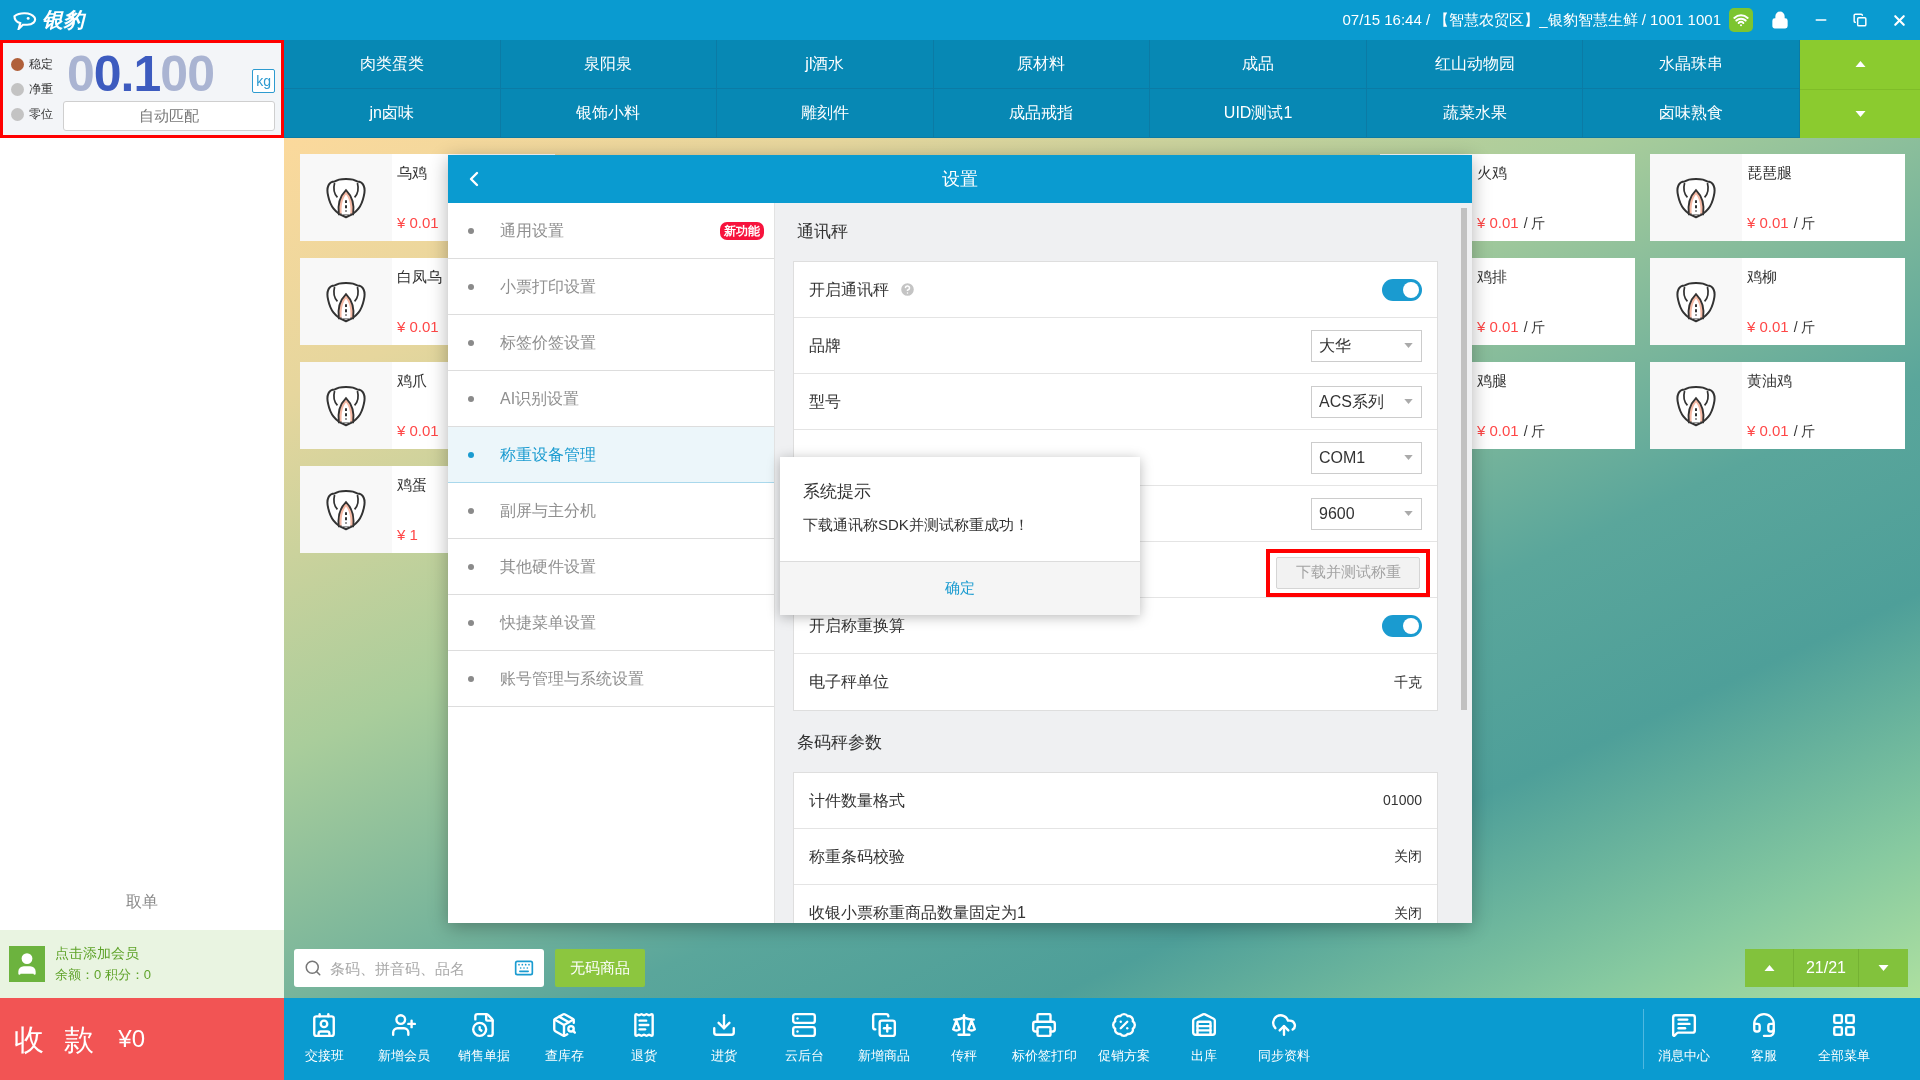 The image size is (1920, 1080). I want to click on category-tab: 肉类蛋类, so click(392, 64).